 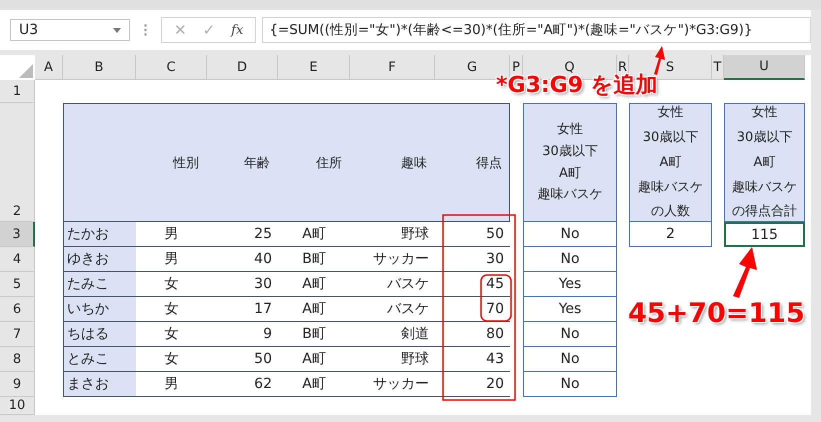 I want to click on column-heading: 得点, so click(x=489, y=163).